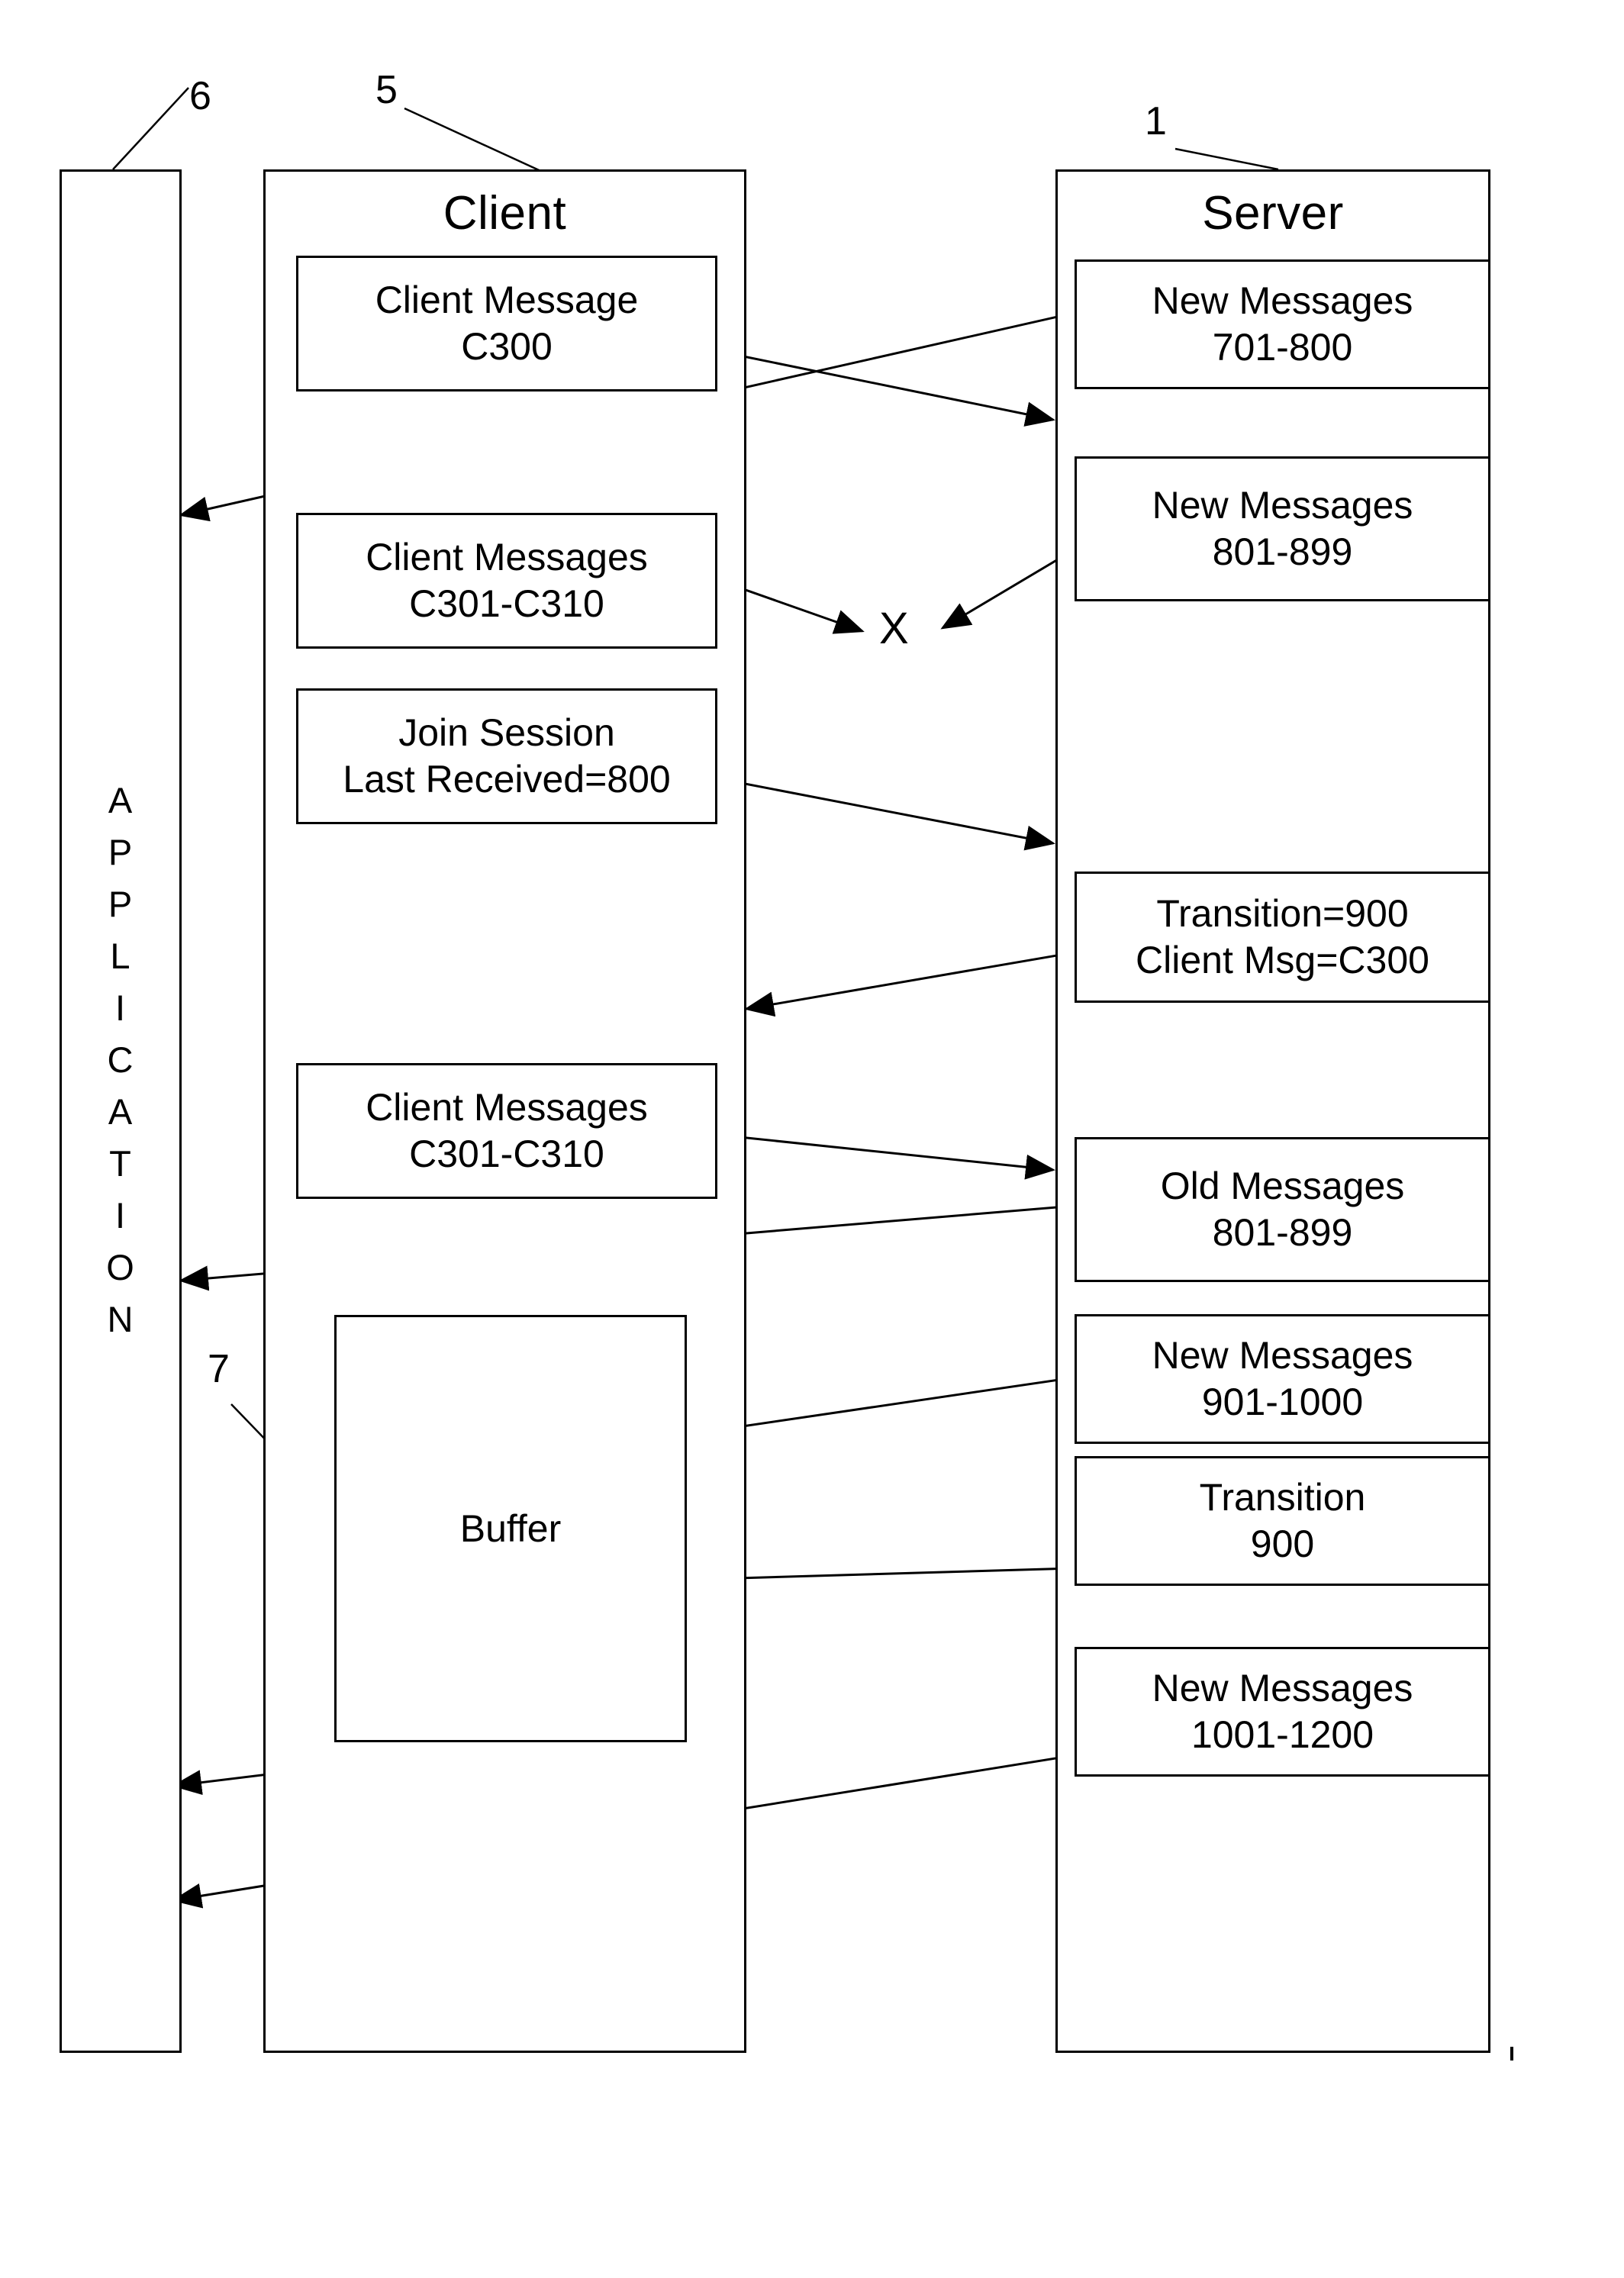  I want to click on arrow-client-c300-to-server, so click(886, 388).